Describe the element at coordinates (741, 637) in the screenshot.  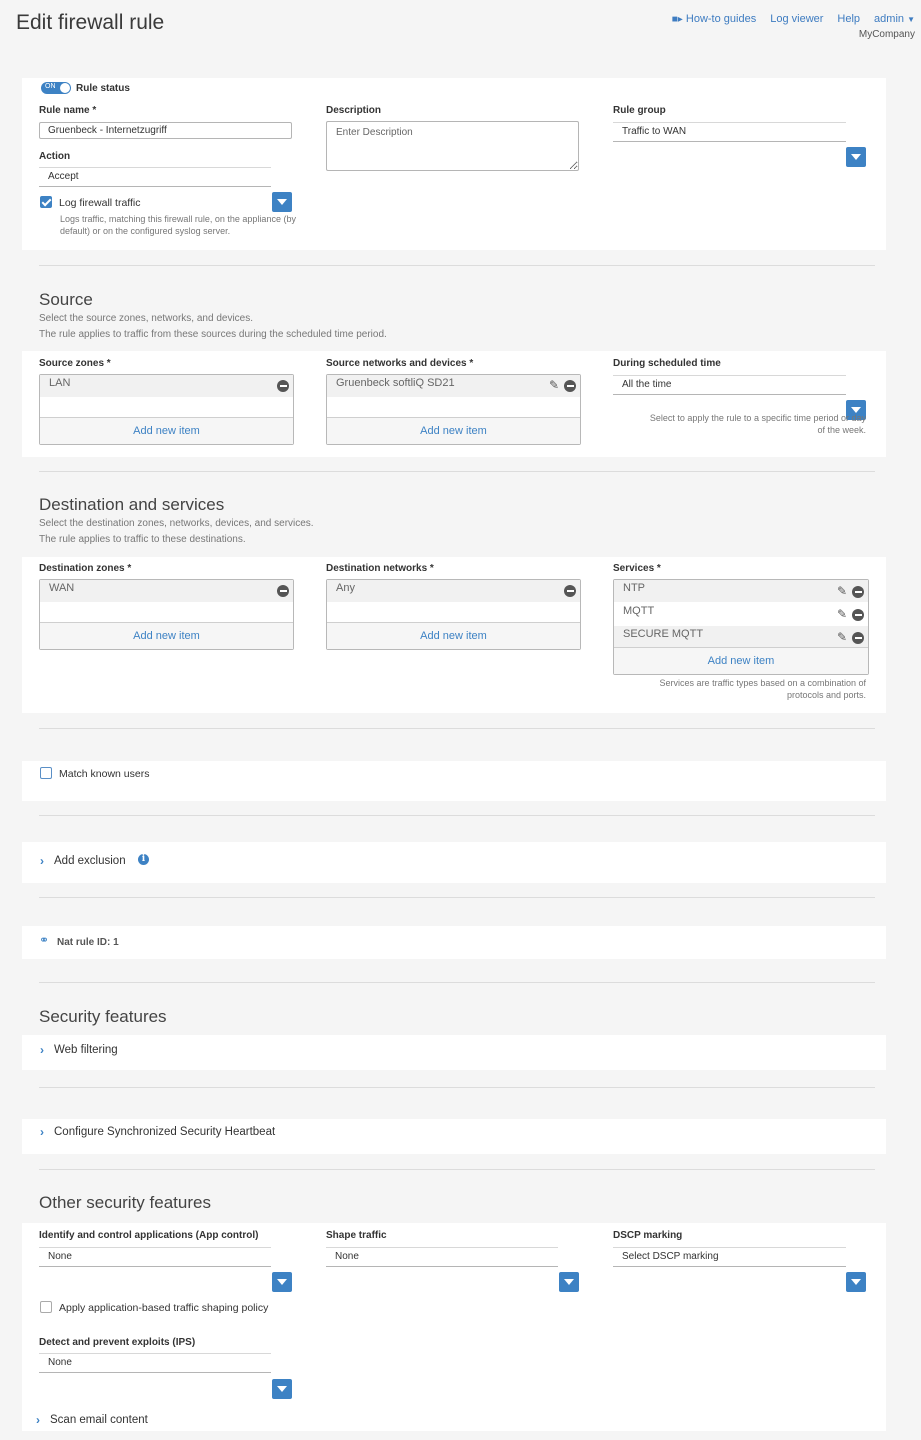
I see `list-item: SECURE MQTT ✎` at that location.